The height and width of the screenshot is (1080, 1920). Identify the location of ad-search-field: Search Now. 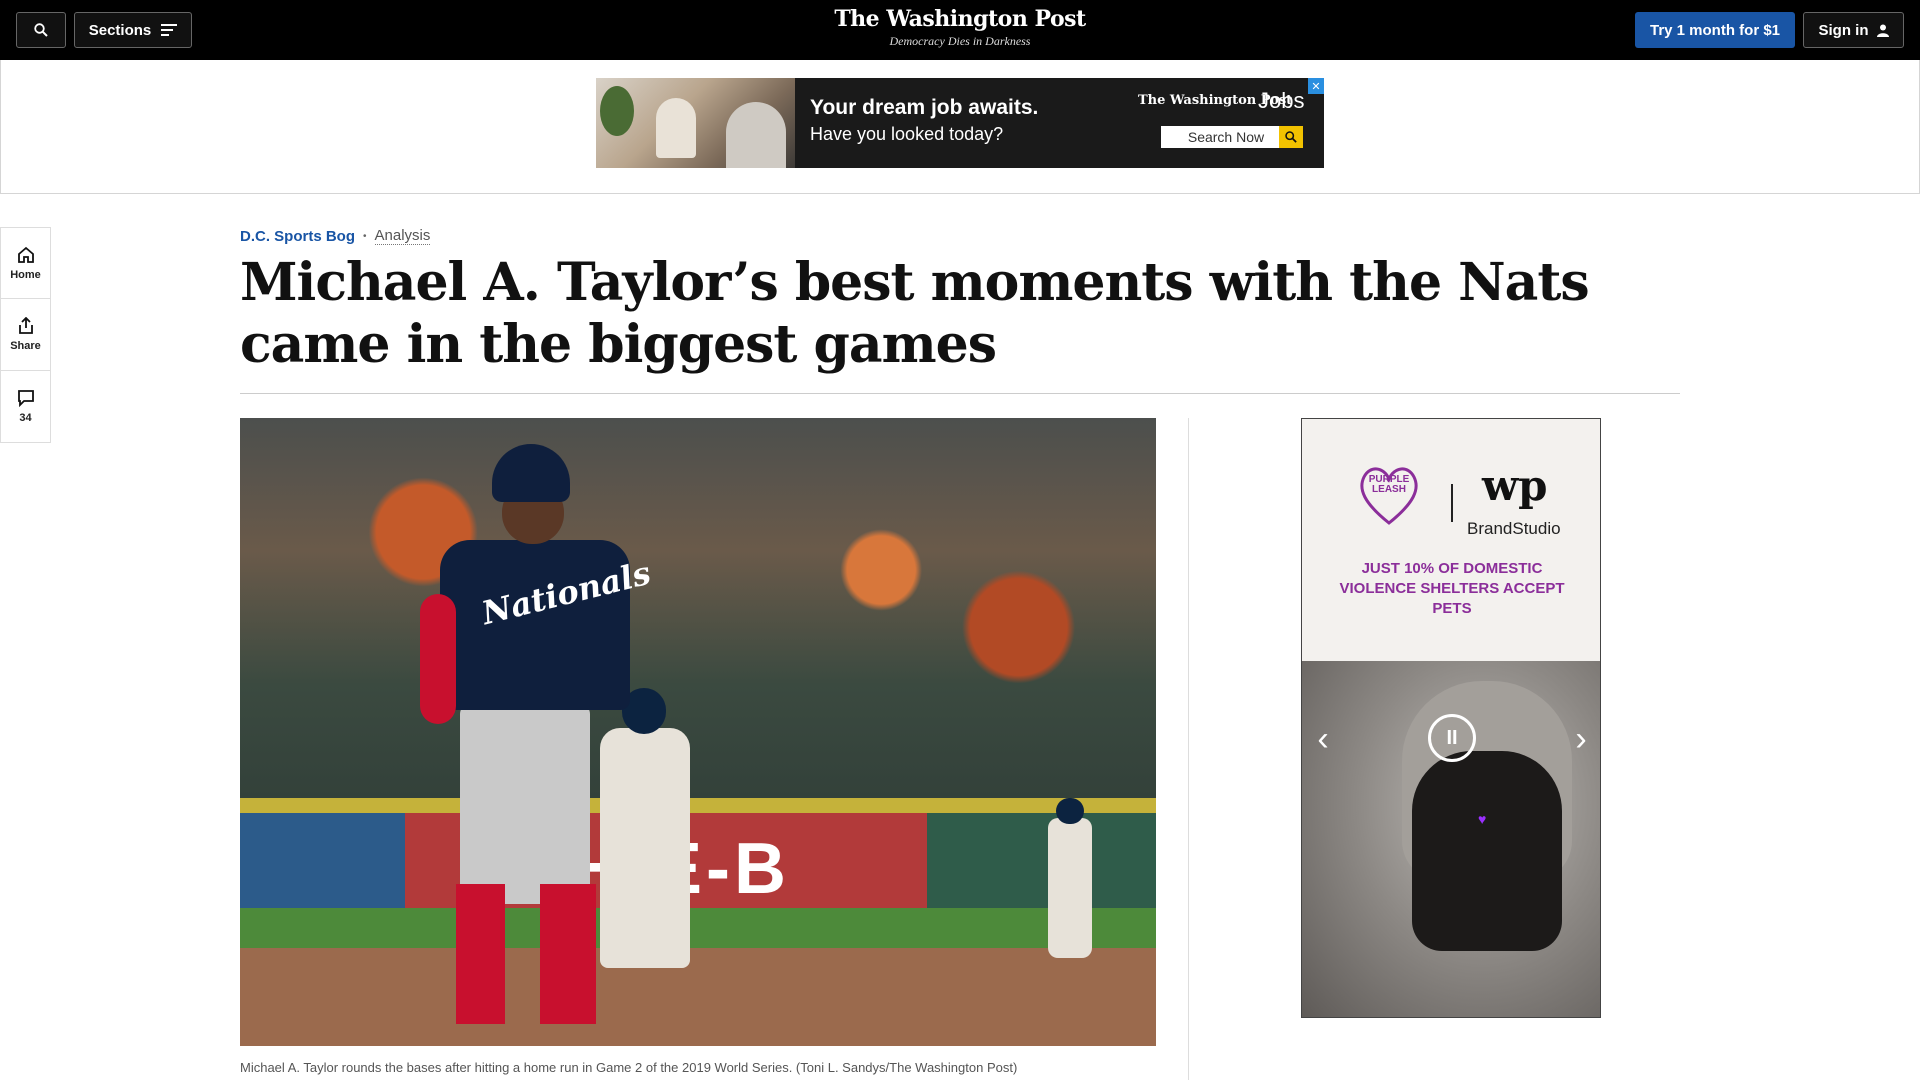
(1226, 137).